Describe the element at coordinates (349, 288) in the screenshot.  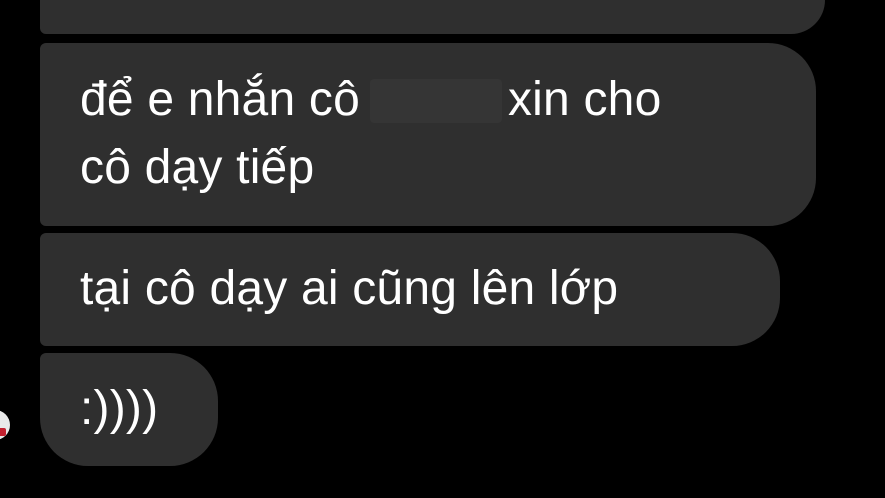
I see `message-text: tại cô dạy ai cũng lên lớp` at that location.